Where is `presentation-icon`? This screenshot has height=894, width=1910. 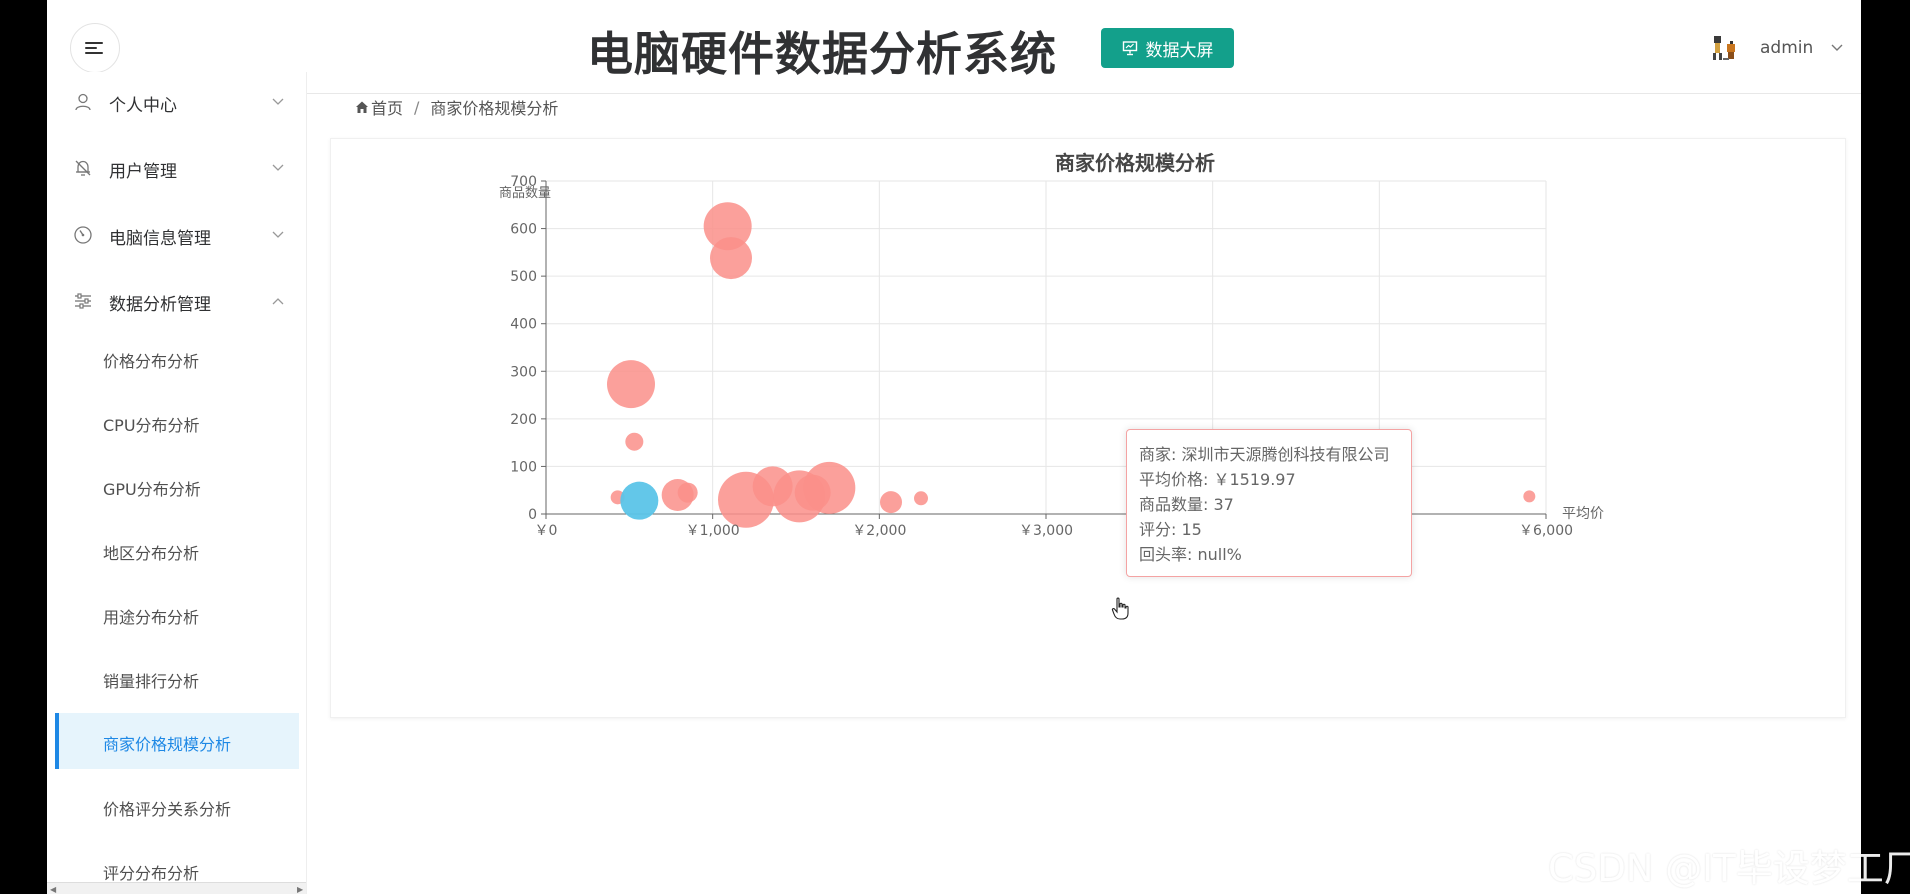 presentation-icon is located at coordinates (1129, 48).